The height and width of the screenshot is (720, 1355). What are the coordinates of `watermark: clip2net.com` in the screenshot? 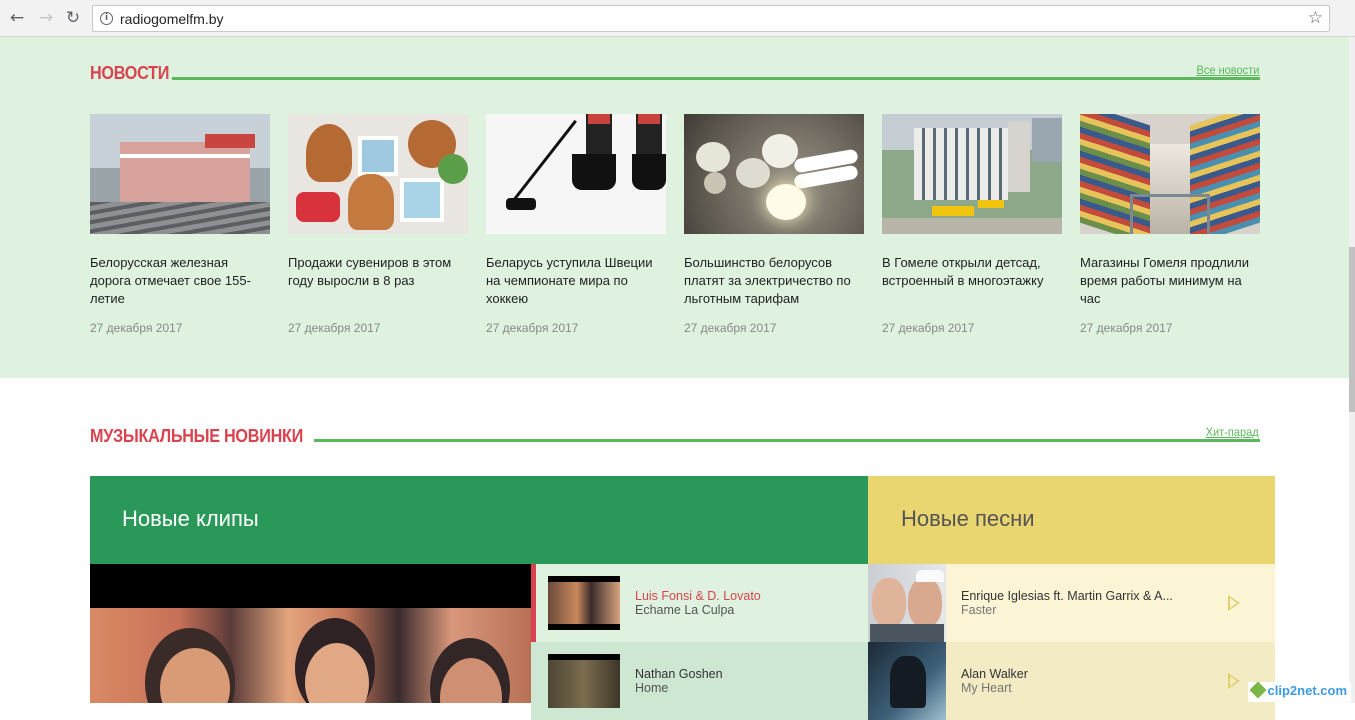 It's located at (1299, 691).